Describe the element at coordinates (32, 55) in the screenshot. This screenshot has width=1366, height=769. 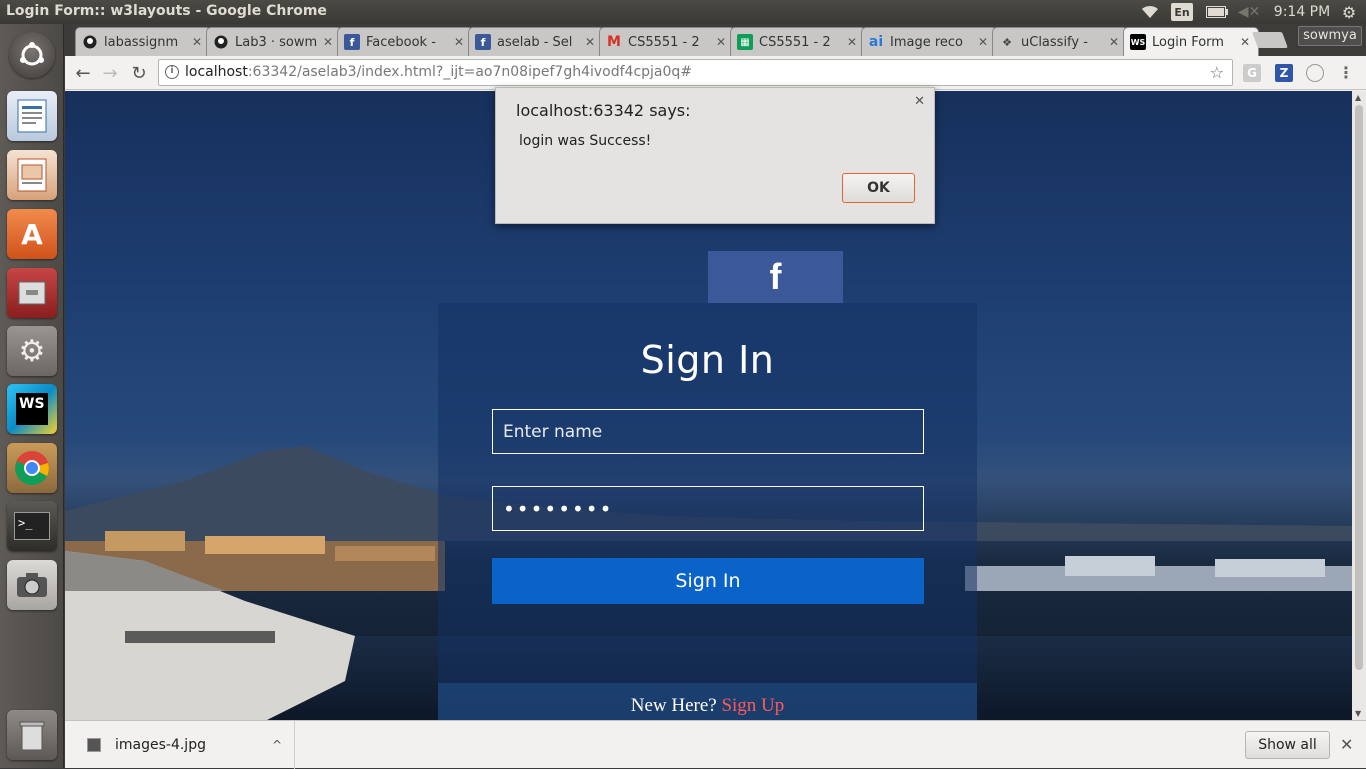
I see `ubuntu-dash-icon` at that location.